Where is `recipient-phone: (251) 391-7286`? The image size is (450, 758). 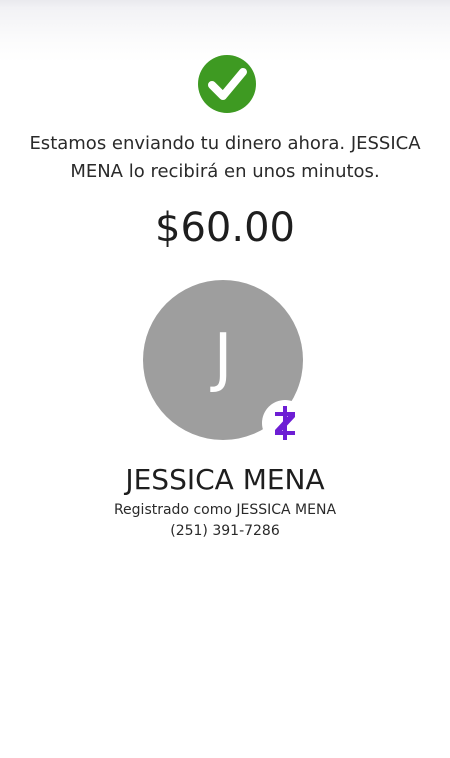 recipient-phone: (251) 391-7286 is located at coordinates (225, 531).